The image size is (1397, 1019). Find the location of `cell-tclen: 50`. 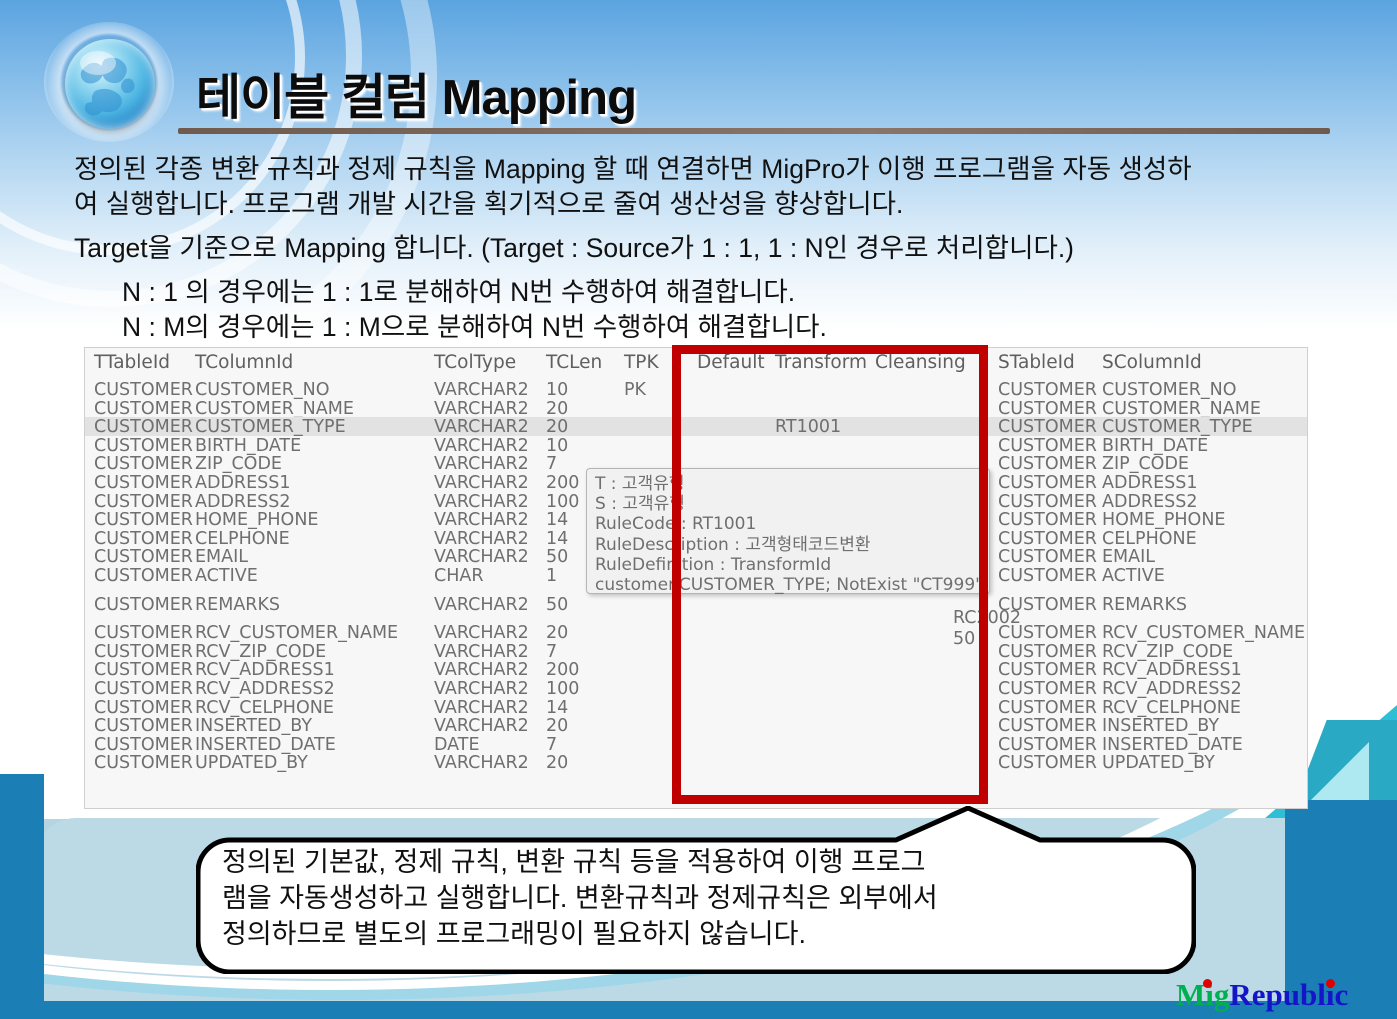

cell-tclen: 50 is located at coordinates (557, 604).